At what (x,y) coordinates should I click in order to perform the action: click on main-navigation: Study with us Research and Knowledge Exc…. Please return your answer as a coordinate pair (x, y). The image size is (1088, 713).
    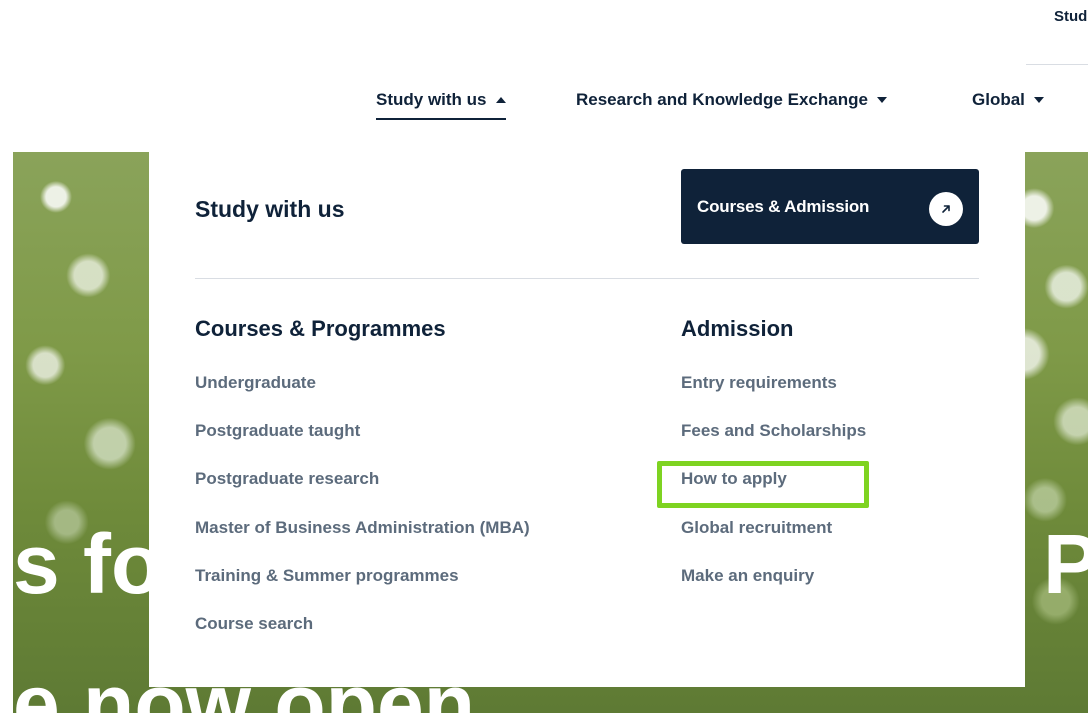
    Looking at the image, I should click on (544, 102).